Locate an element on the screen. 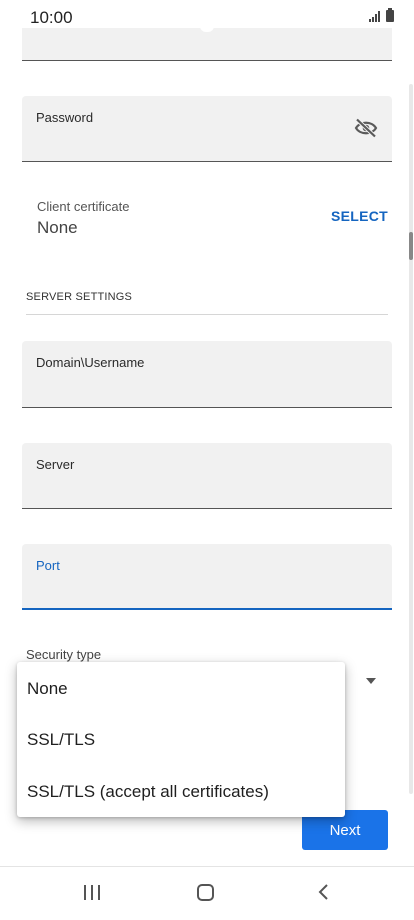 The height and width of the screenshot is (920, 414). password-label: Password is located at coordinates (65, 117).